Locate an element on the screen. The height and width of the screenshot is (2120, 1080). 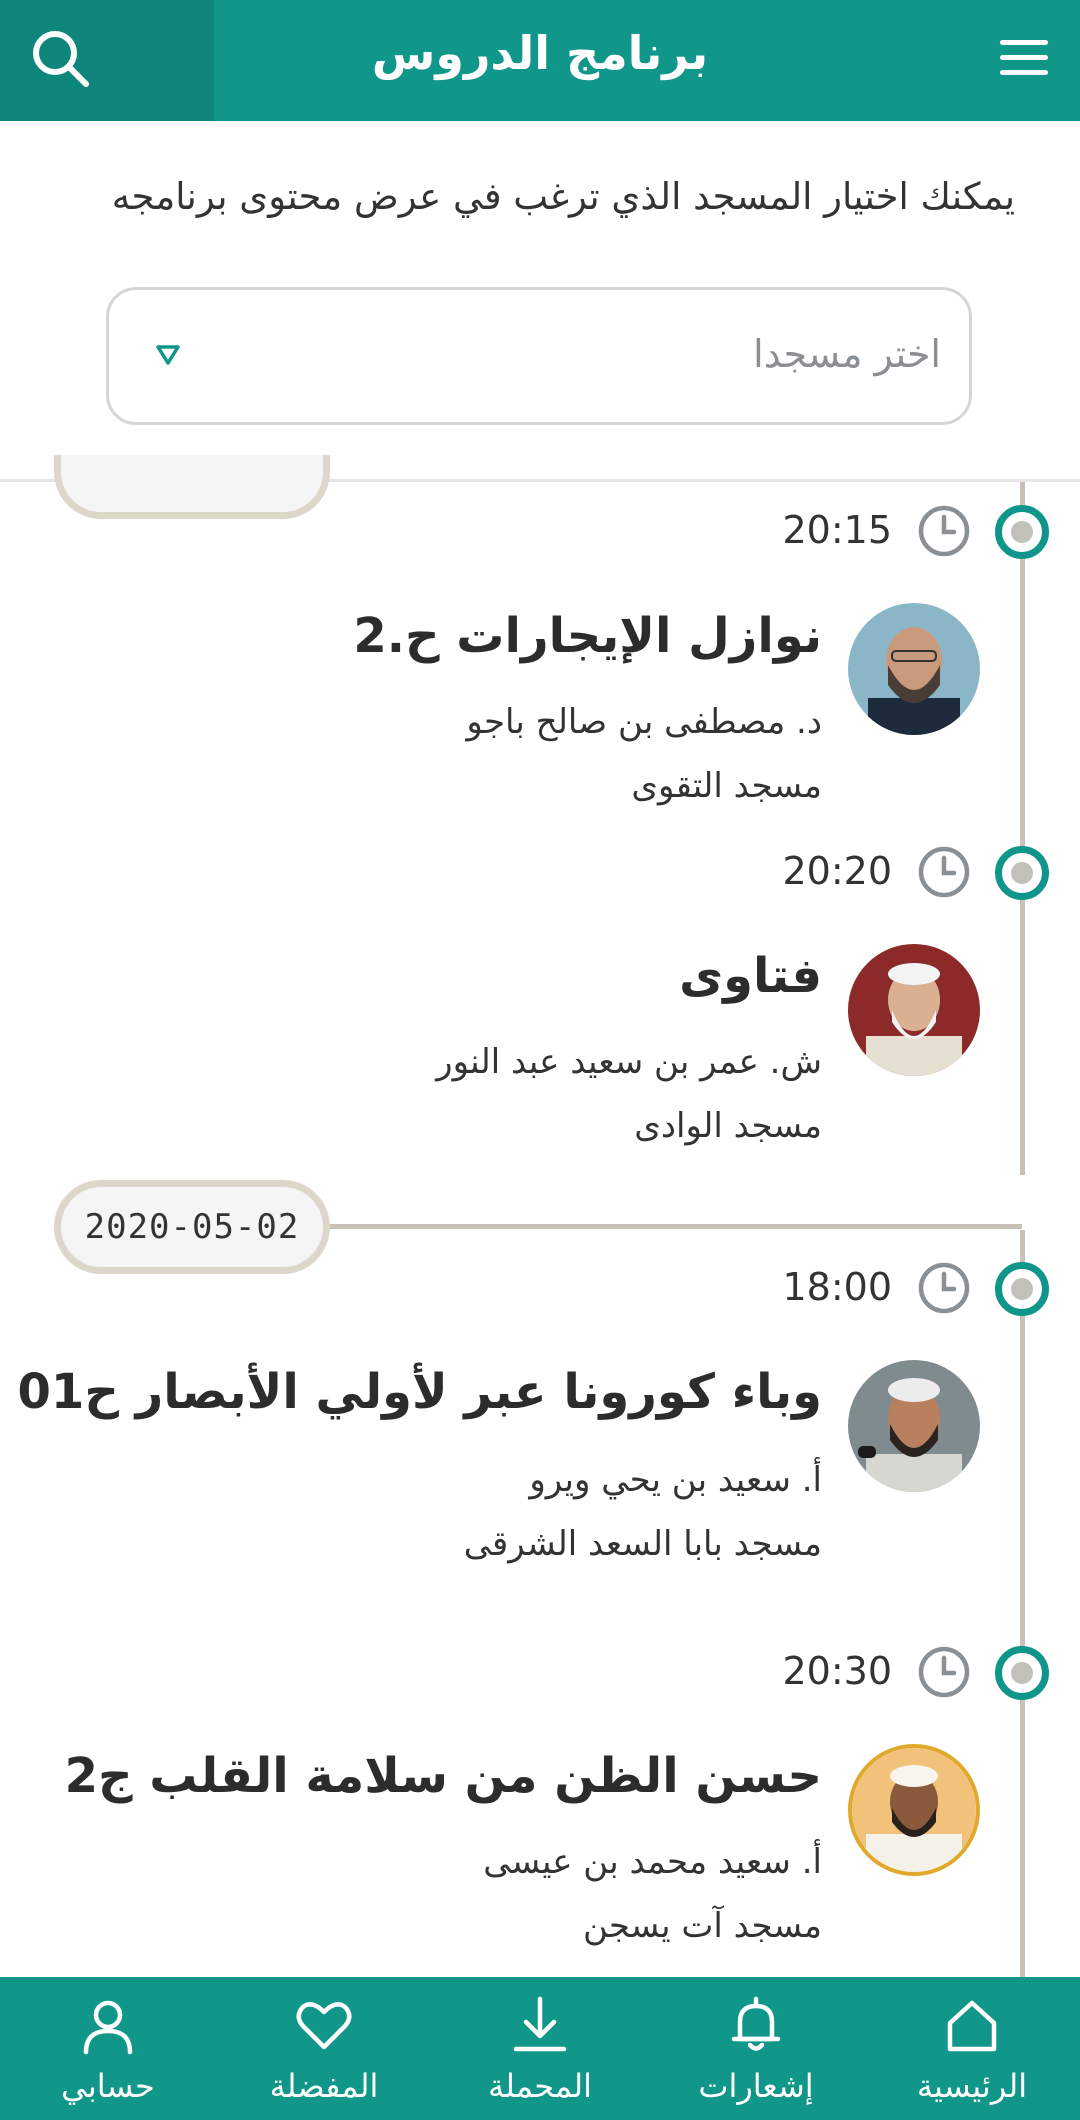
nav-home: الرئيسية is located at coordinates (972, 2048).